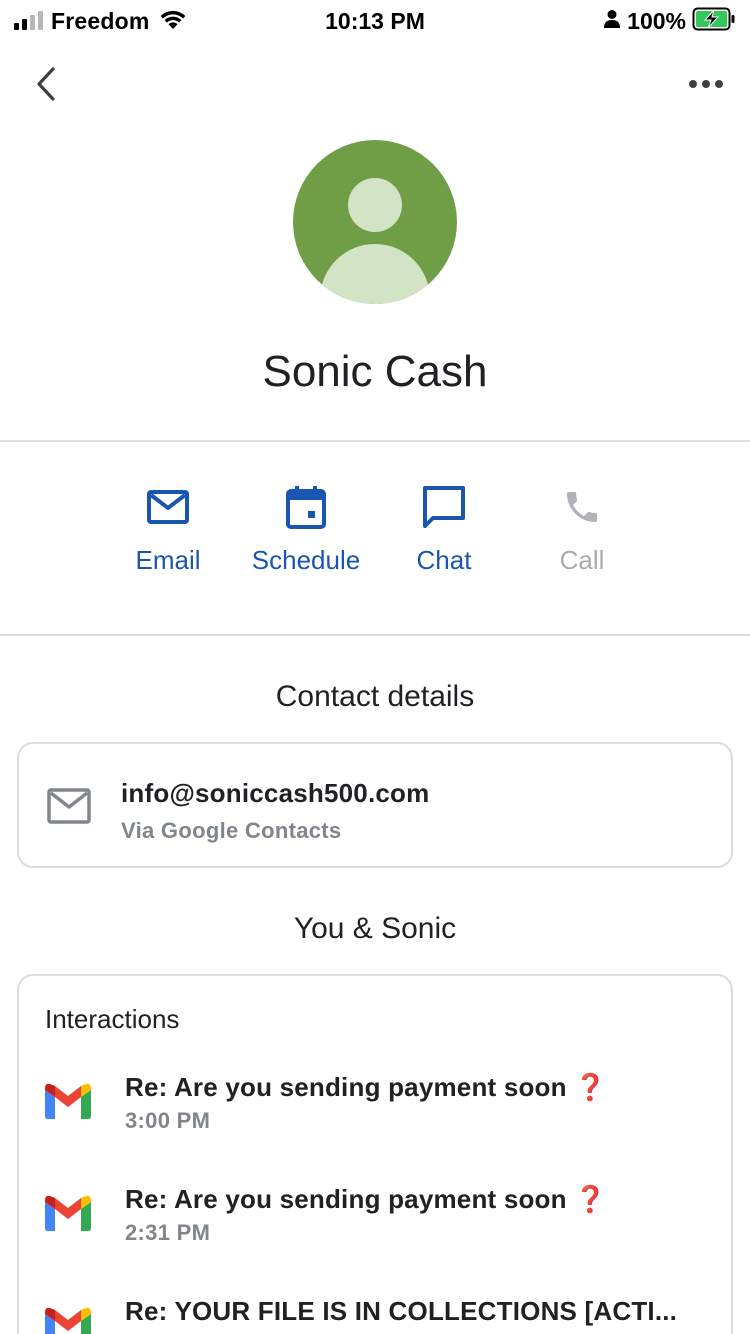  I want to click on schedule-action-label: Schedule, so click(306, 560).